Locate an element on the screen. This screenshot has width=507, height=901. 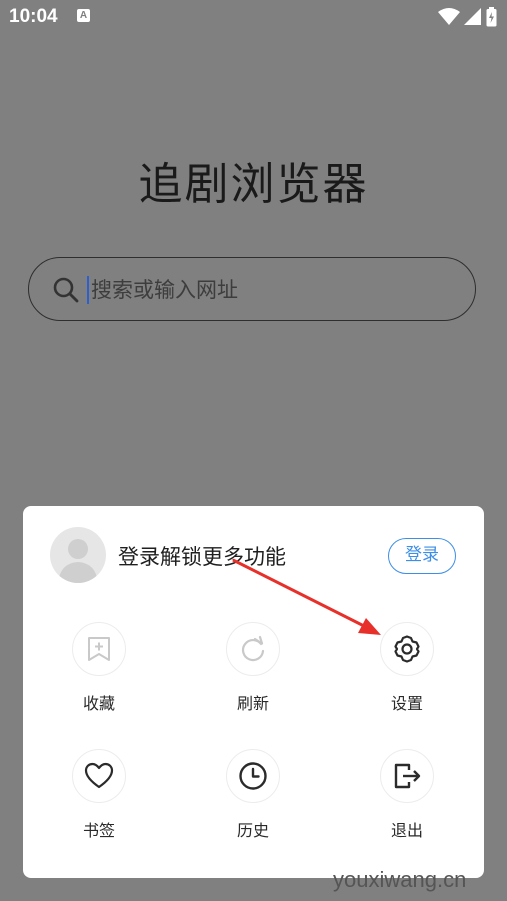
text-cursor is located at coordinates (88, 290).